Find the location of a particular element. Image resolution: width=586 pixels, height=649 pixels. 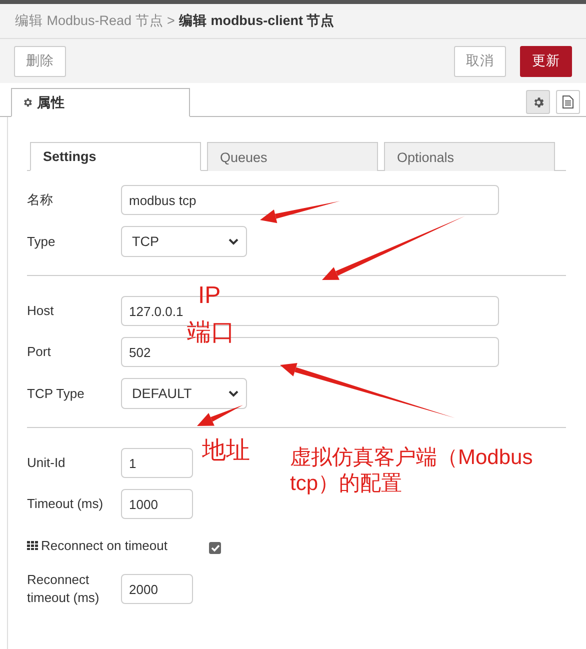

update-button: 更新 is located at coordinates (546, 61).